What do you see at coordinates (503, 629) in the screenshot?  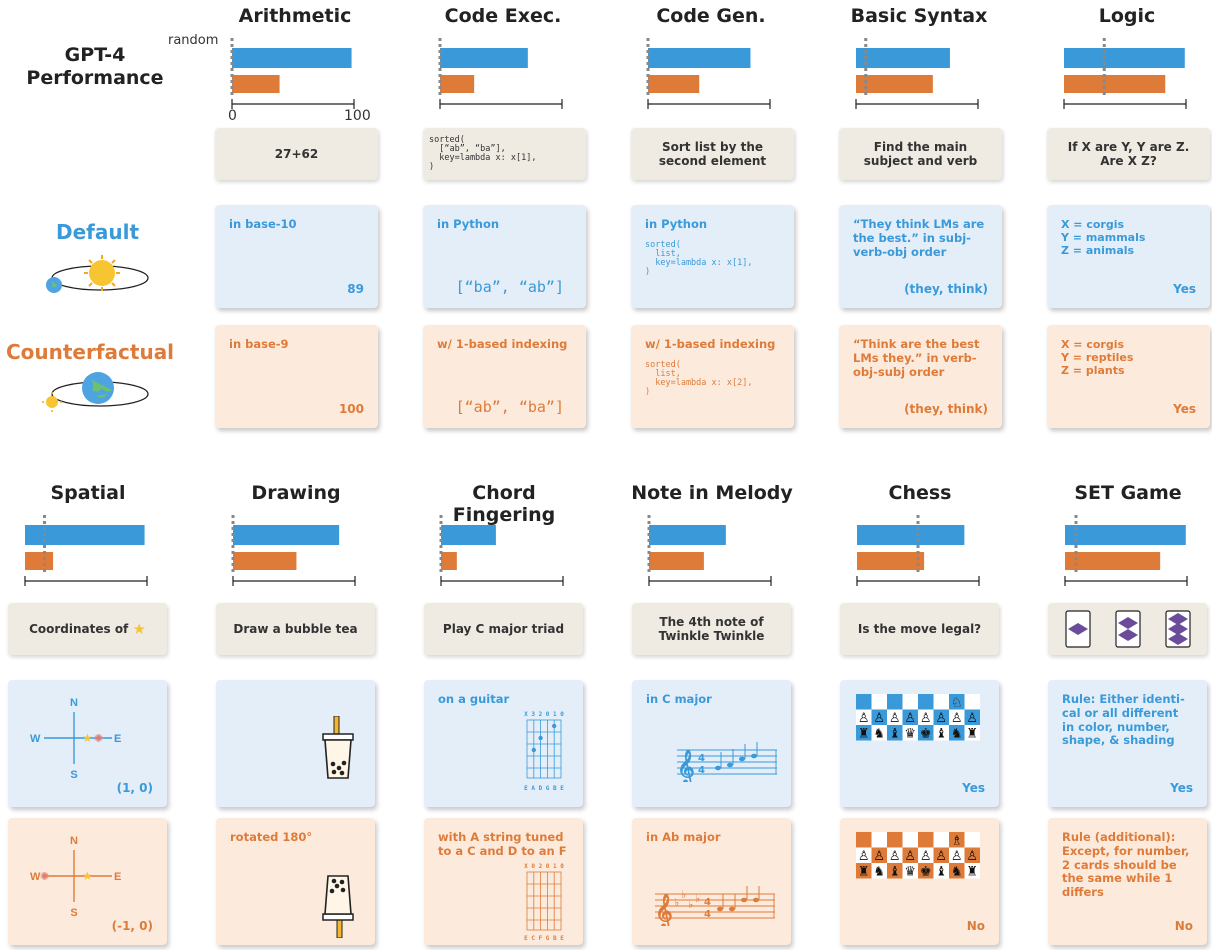 I see `task-chord-fingering: Play C major triad` at bounding box center [503, 629].